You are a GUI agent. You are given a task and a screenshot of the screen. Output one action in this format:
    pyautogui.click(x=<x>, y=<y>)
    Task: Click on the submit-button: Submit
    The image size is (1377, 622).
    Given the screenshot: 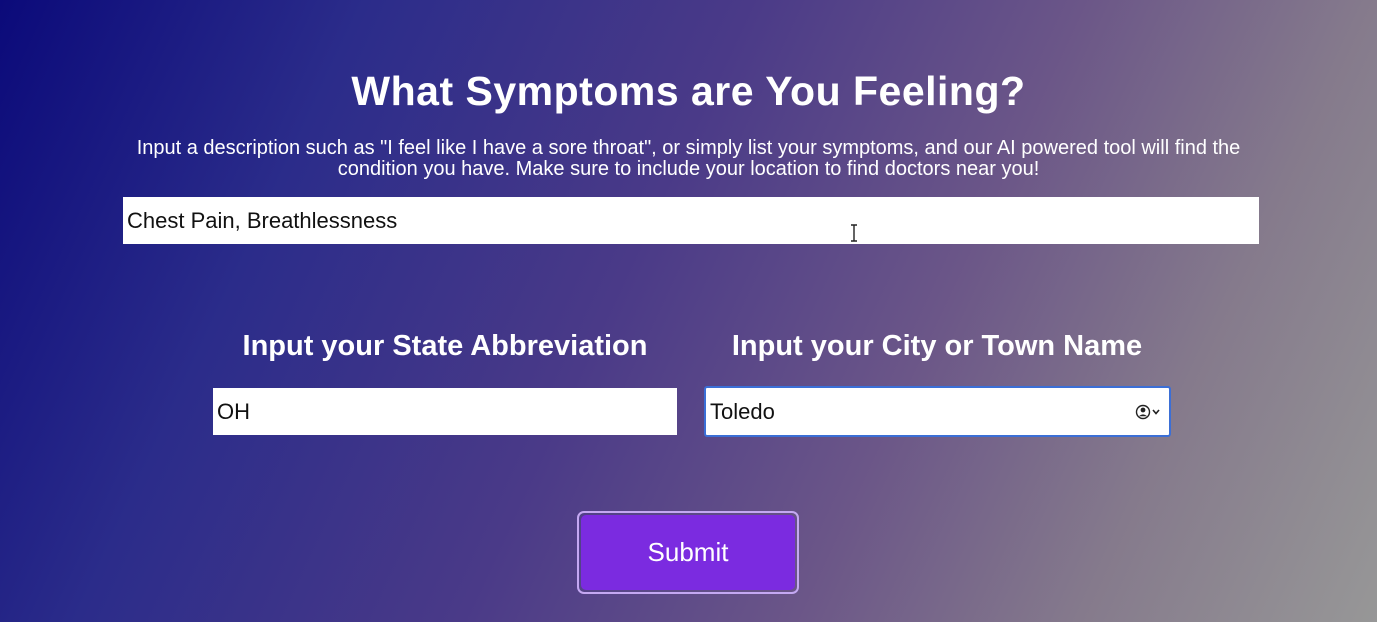 What is the action you would take?
    pyautogui.click(x=688, y=552)
    